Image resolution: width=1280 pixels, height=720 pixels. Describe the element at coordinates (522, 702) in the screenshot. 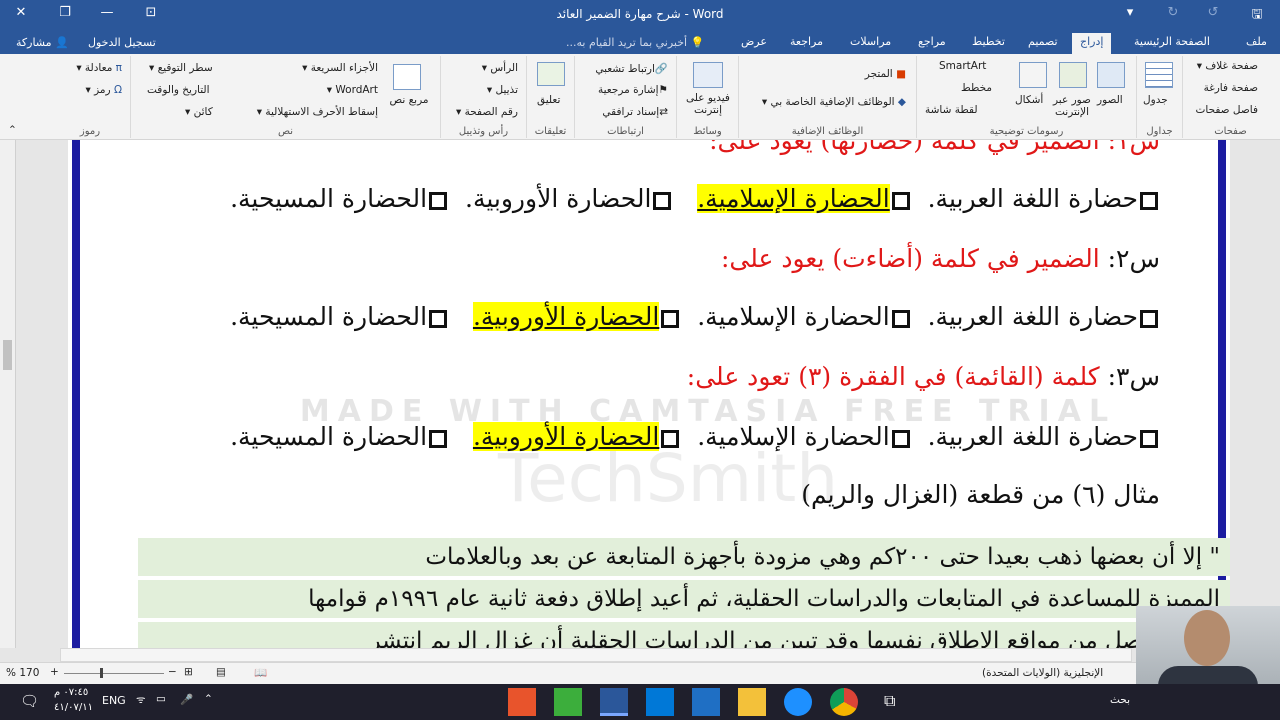

I see `camtasia-recorder-icon` at that location.